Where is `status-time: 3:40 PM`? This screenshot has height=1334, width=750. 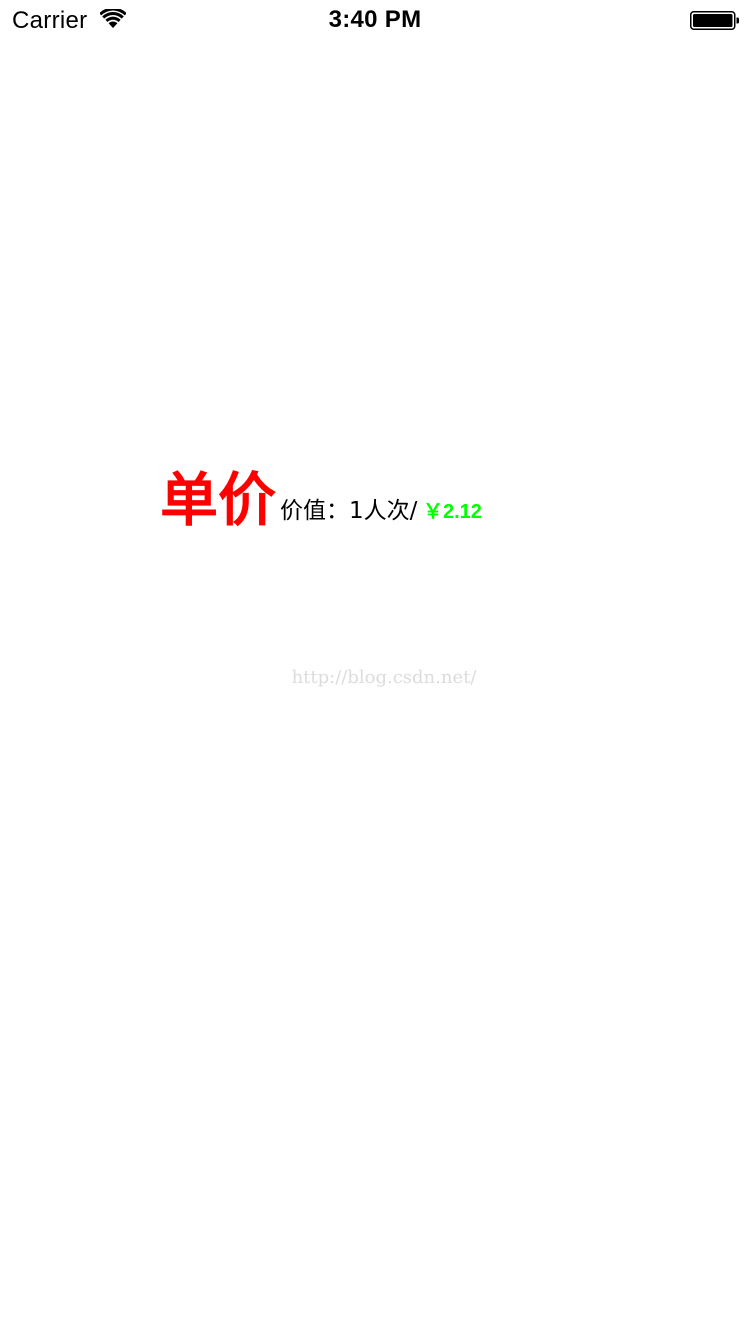
status-time: 3:40 PM is located at coordinates (375, 19).